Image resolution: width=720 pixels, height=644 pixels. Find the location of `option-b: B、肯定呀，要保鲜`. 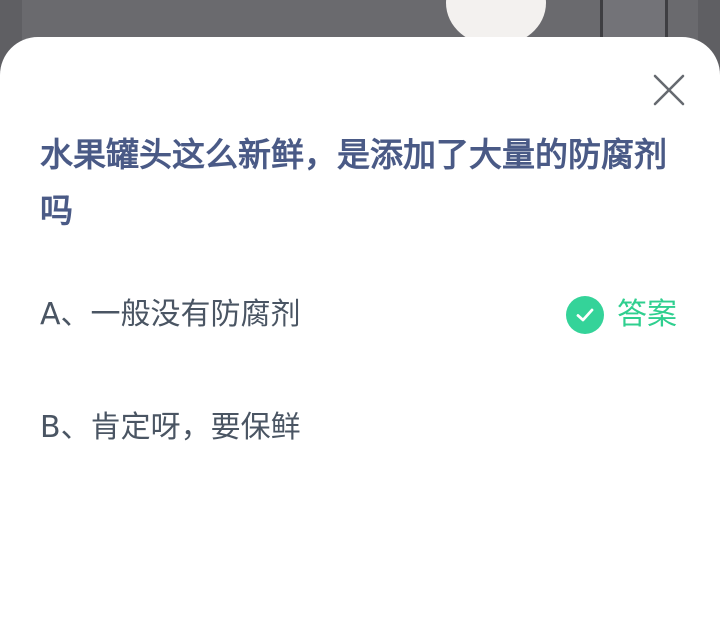

option-b: B、肯定呀，要保鲜 is located at coordinates (360, 428).